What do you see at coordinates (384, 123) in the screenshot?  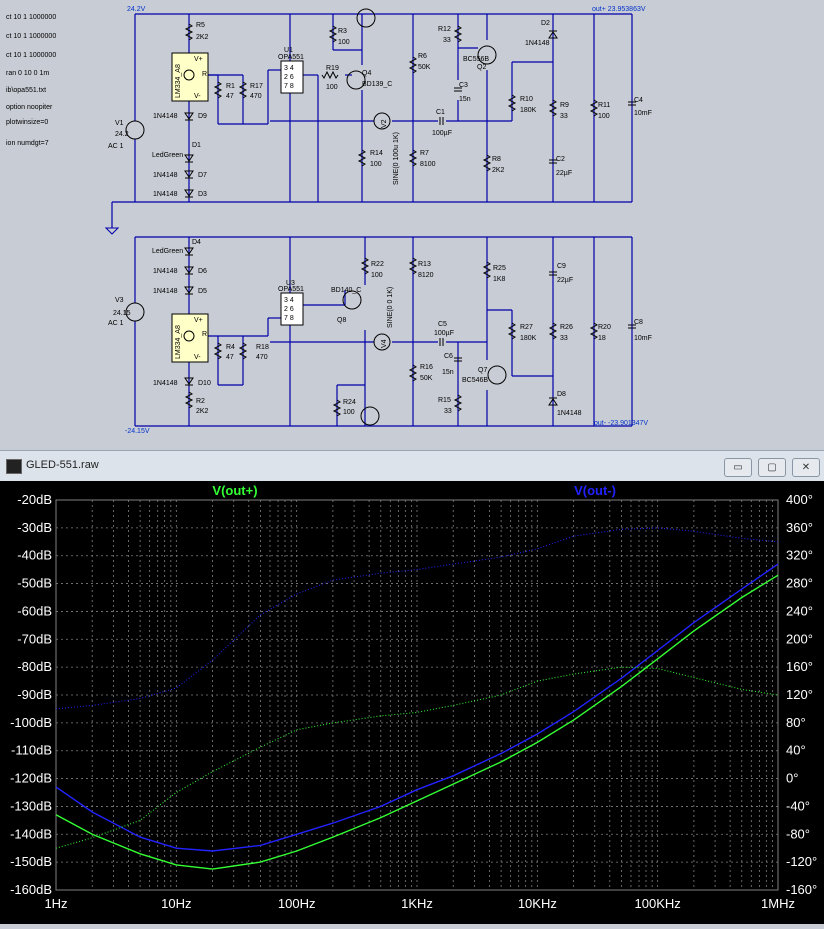 I see `part-ref: V2` at bounding box center [384, 123].